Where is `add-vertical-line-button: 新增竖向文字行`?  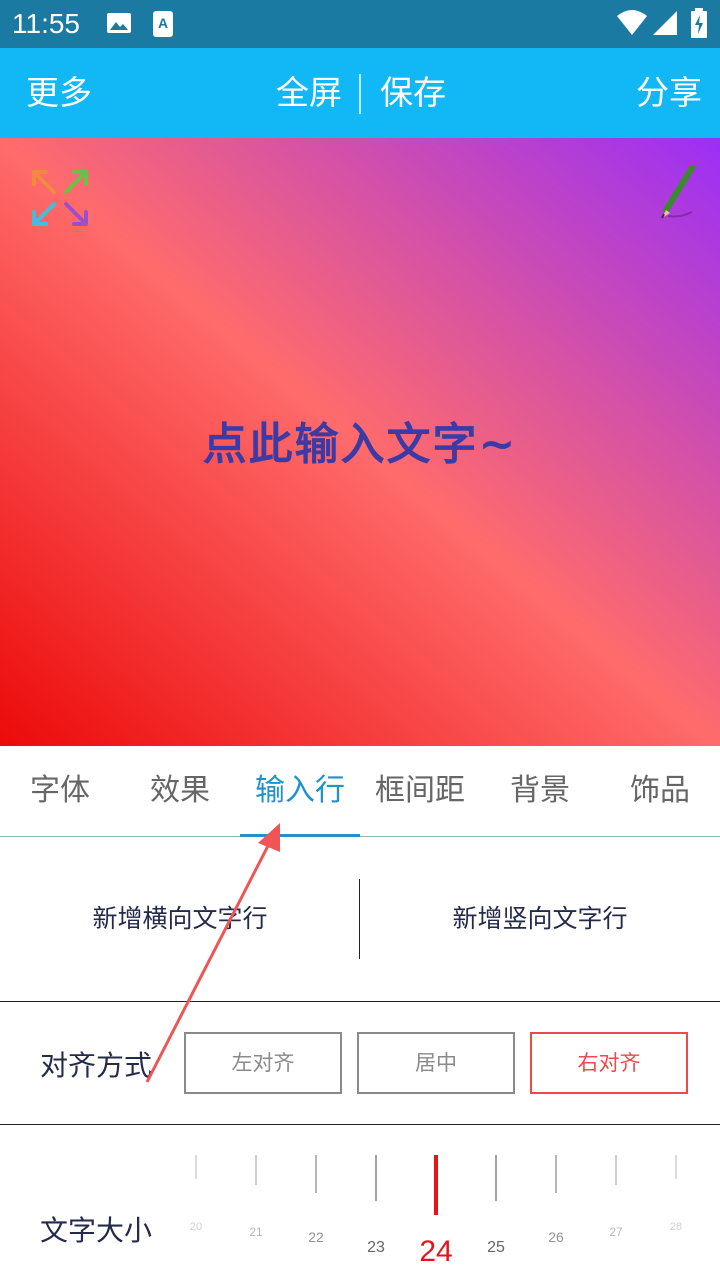 add-vertical-line-button: 新增竖向文字行 is located at coordinates (540, 919).